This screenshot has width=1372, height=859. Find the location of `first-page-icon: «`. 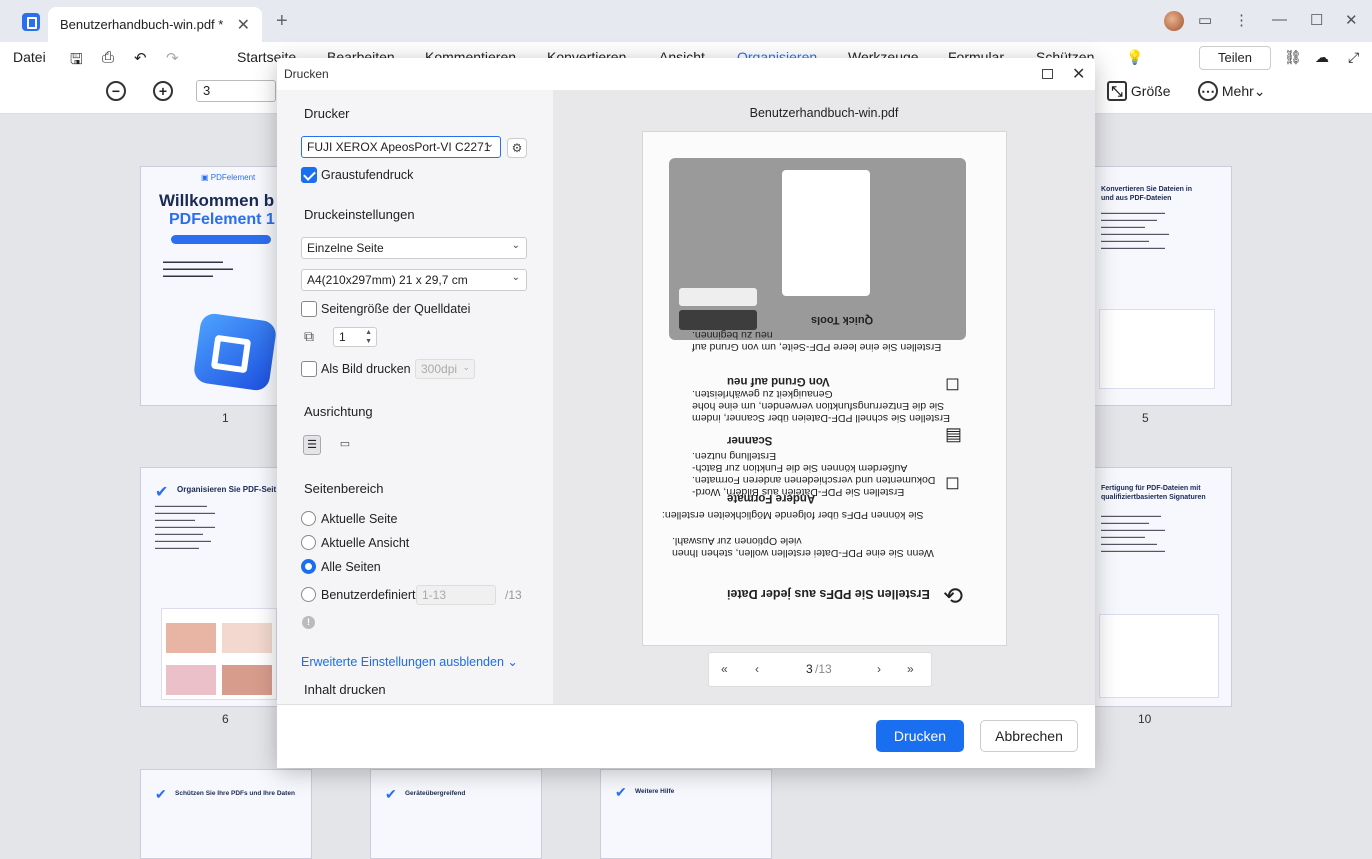

first-page-icon: « is located at coordinates (724, 669).